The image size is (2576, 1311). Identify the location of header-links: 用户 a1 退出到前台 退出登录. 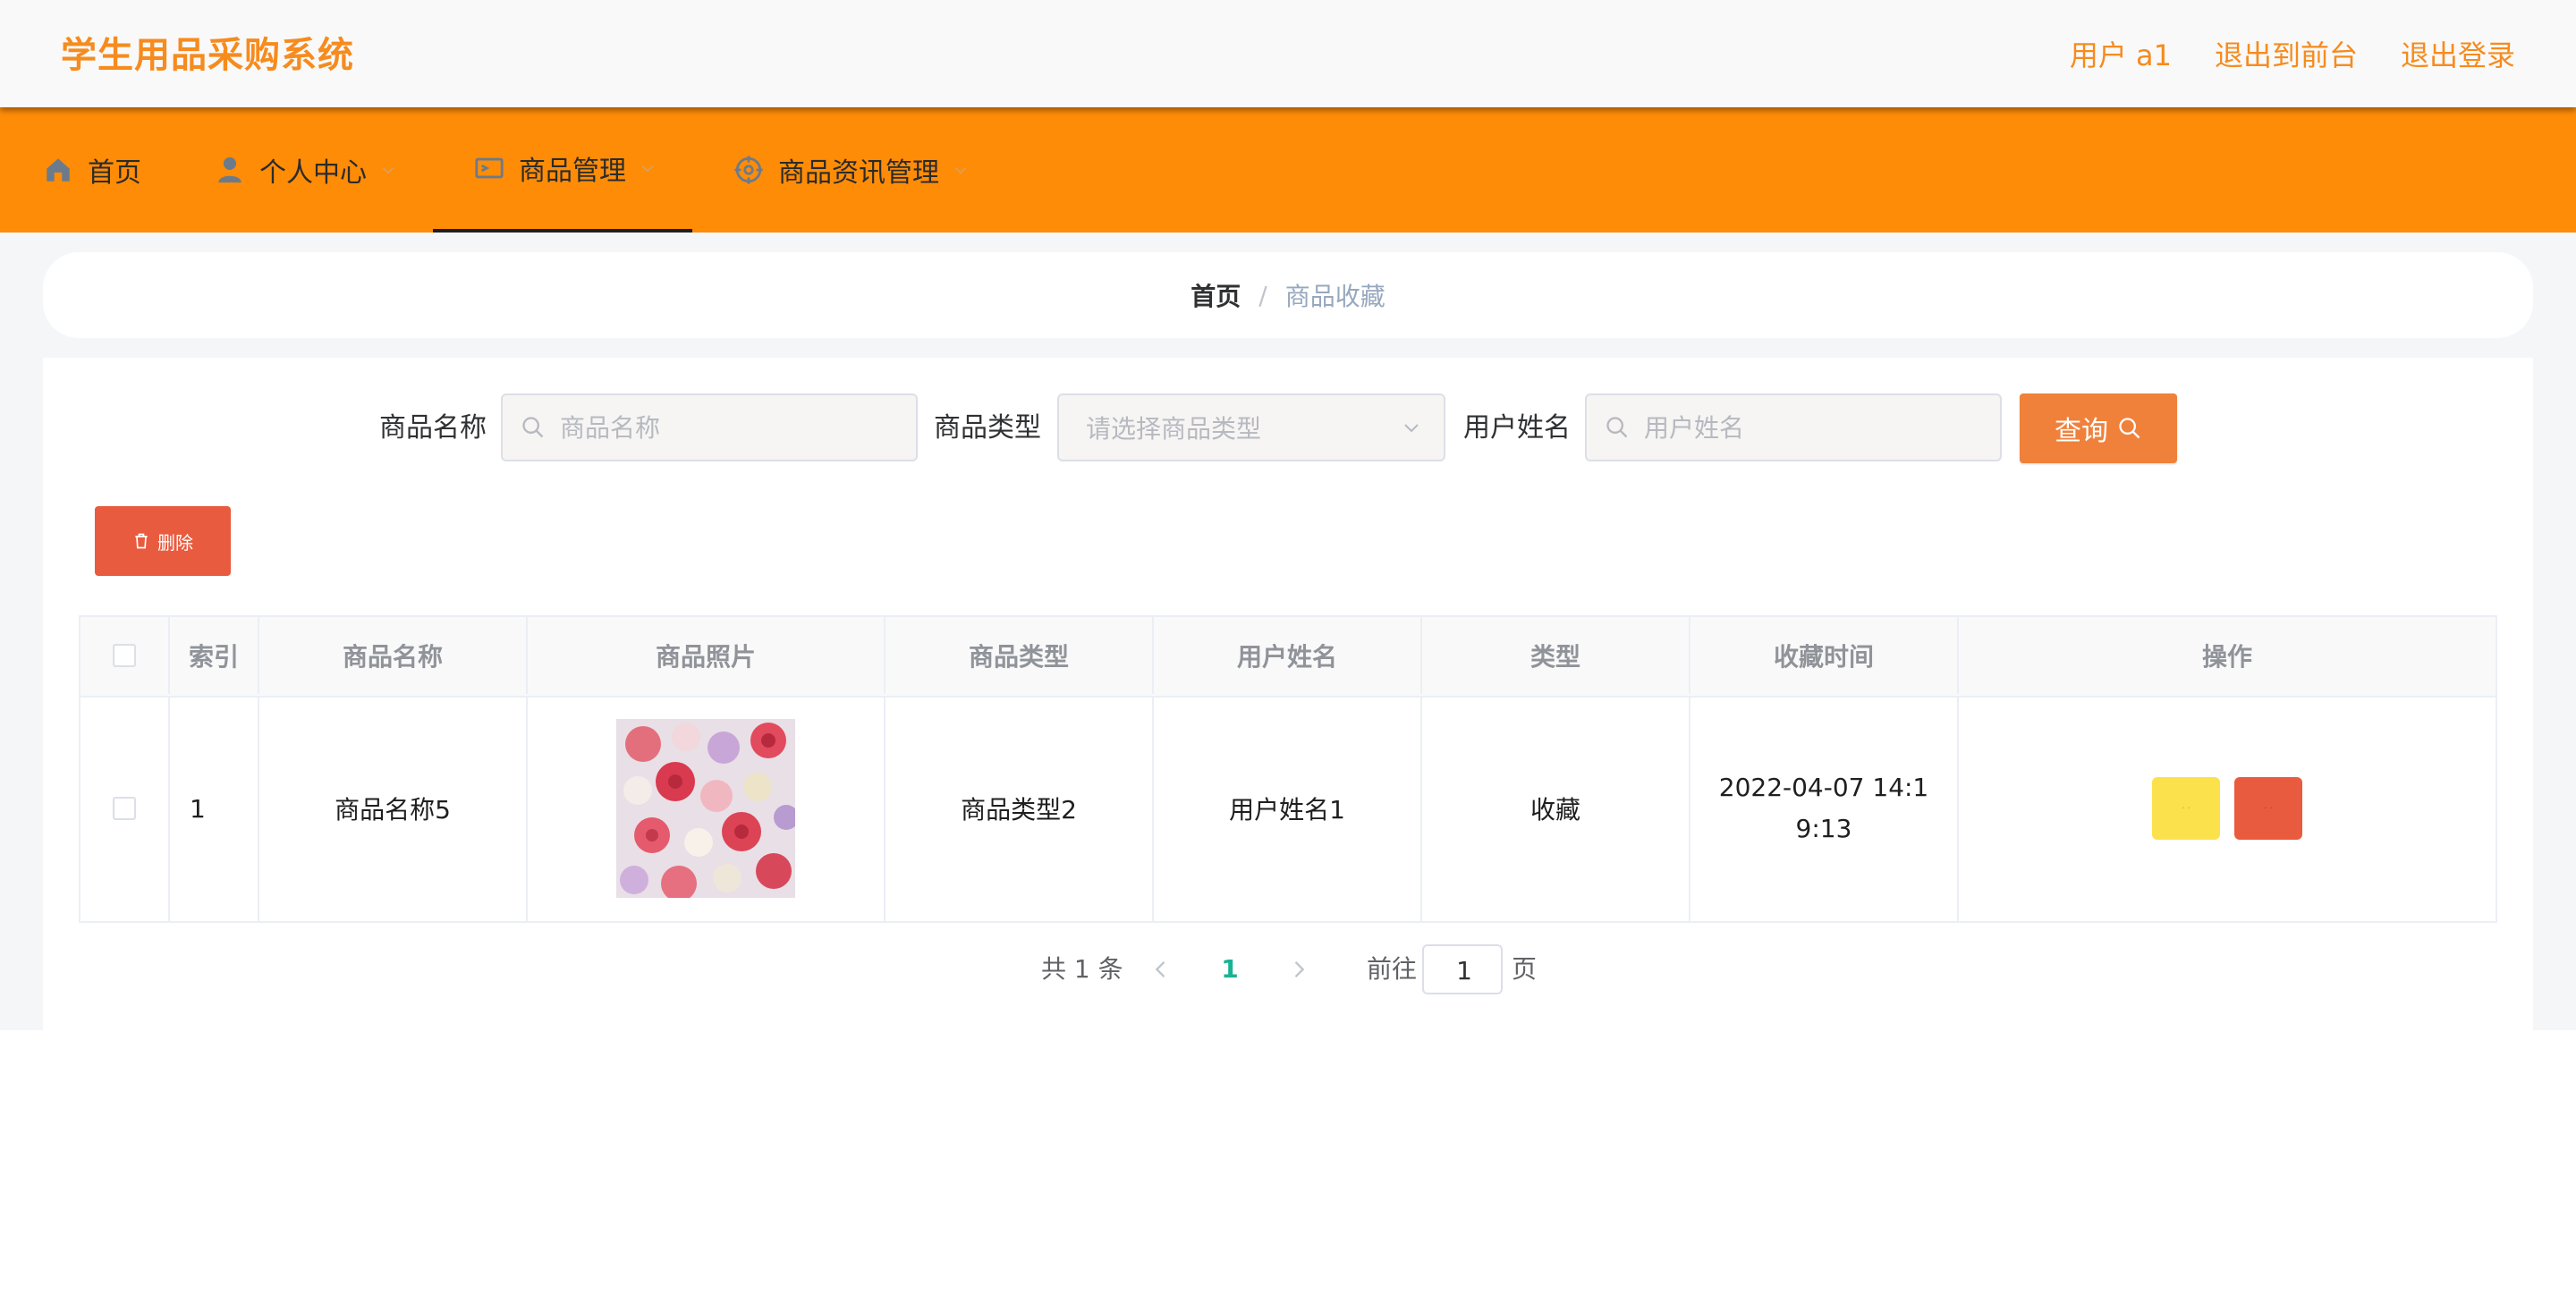
(2292, 55).